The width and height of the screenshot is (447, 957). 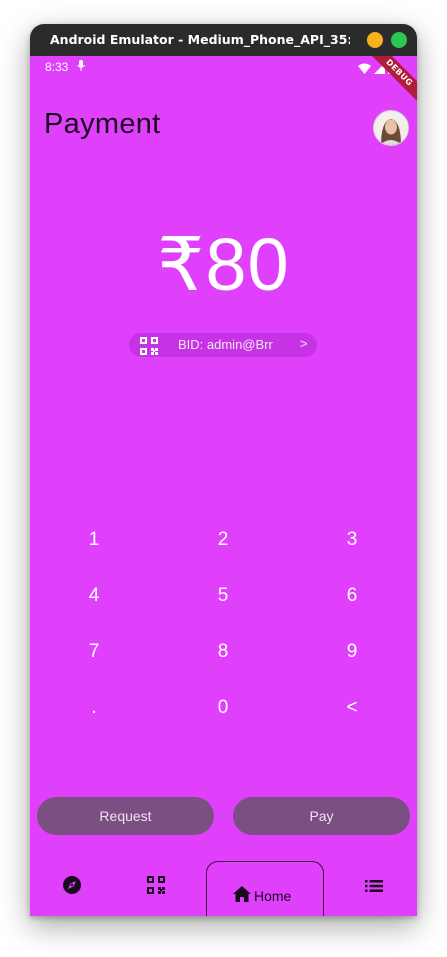 What do you see at coordinates (223, 652) in the screenshot?
I see `key-8: 8` at bounding box center [223, 652].